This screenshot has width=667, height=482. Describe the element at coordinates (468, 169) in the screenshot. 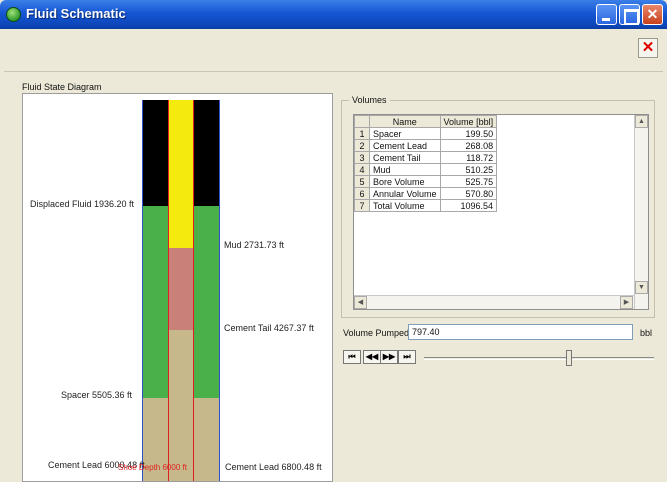

I see `row-volume: 510.25` at that location.